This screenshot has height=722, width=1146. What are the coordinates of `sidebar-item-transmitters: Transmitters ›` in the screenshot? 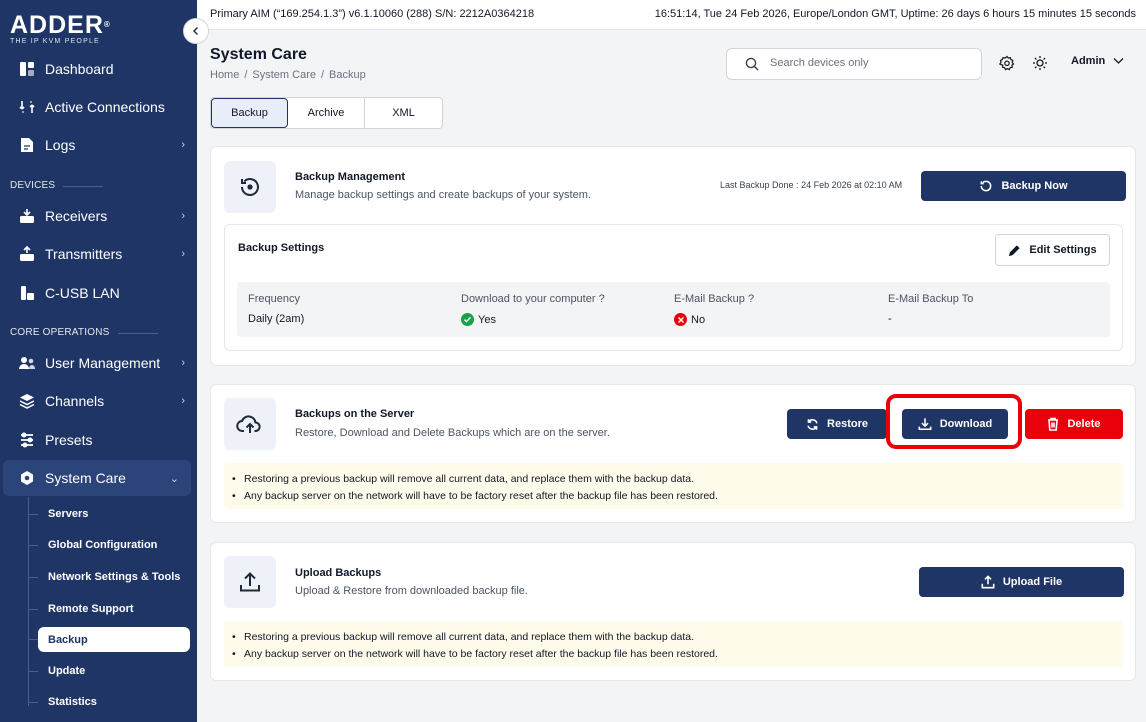 It's located at (98, 254).